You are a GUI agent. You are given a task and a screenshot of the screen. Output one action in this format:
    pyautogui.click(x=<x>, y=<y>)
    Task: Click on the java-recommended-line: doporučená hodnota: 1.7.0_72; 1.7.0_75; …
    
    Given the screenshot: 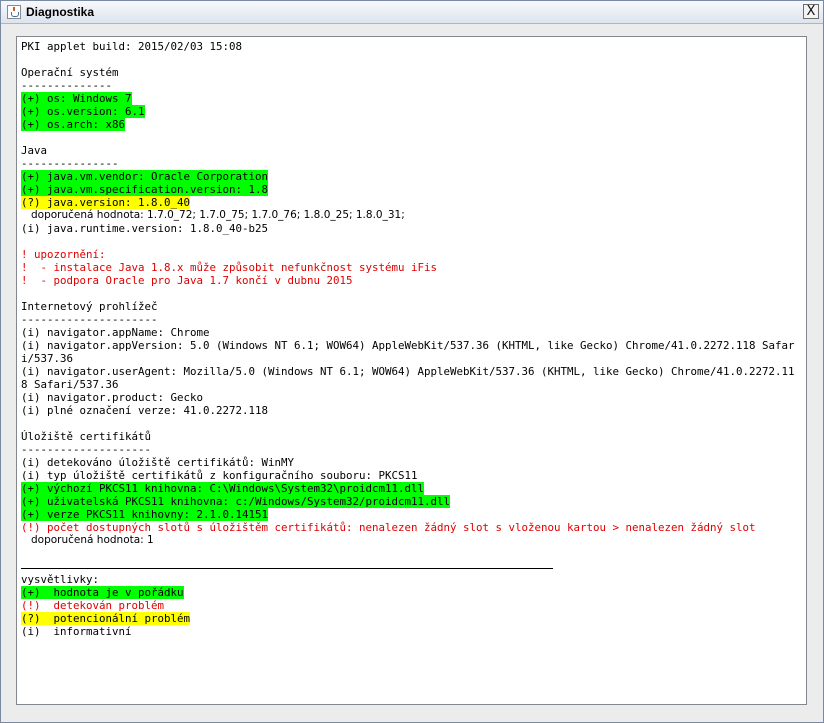 What is the action you would take?
    pyautogui.click(x=218, y=215)
    